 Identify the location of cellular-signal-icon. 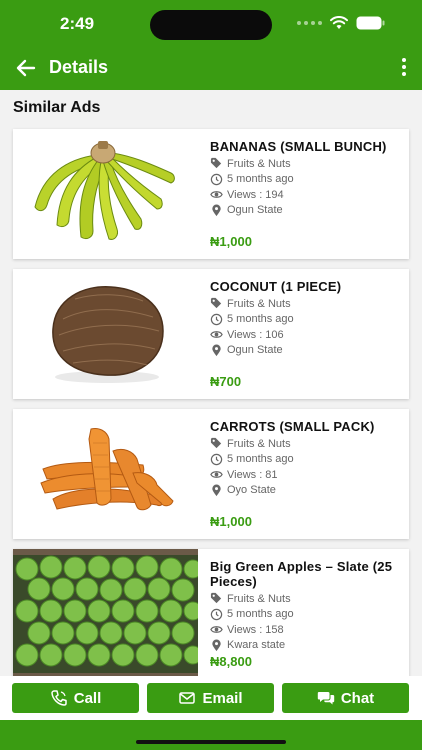
(309, 23).